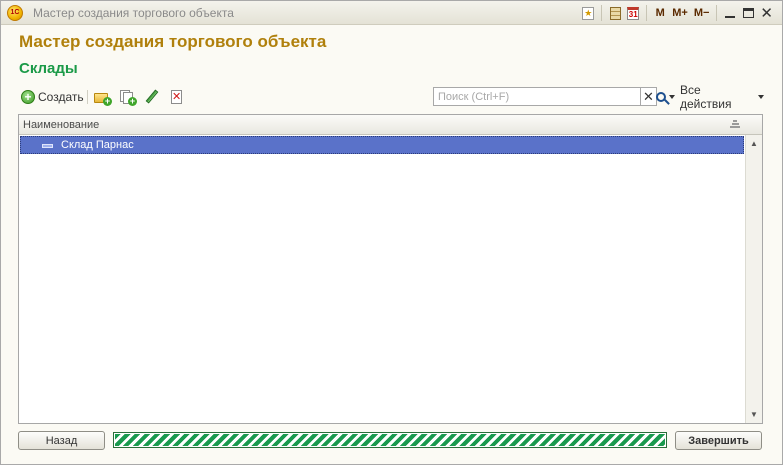 This screenshot has width=783, height=465. I want to click on minimize-icon, so click(730, 17).